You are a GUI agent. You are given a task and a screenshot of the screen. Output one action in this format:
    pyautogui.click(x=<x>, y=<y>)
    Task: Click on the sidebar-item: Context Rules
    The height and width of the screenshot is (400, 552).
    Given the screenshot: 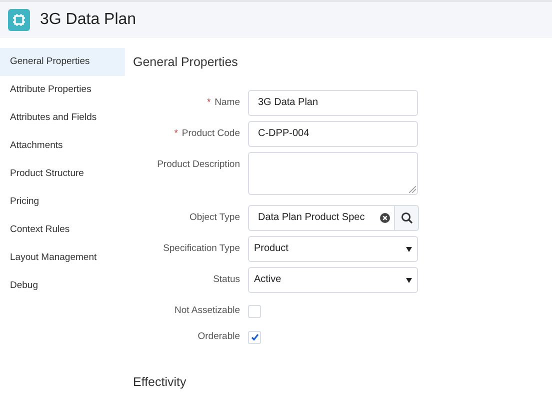 What is the action you would take?
    pyautogui.click(x=62, y=230)
    